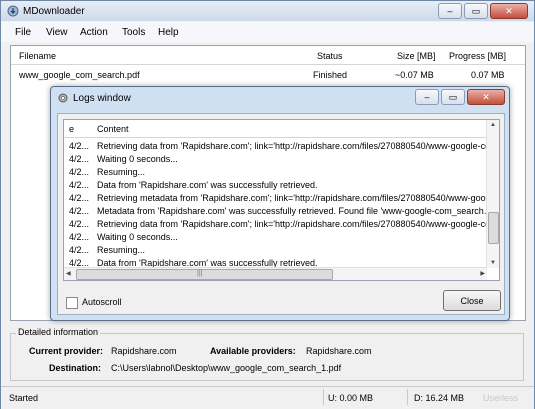 The image size is (535, 409). I want to click on vertical-scrollbar: ▲ ▼, so click(492, 194).